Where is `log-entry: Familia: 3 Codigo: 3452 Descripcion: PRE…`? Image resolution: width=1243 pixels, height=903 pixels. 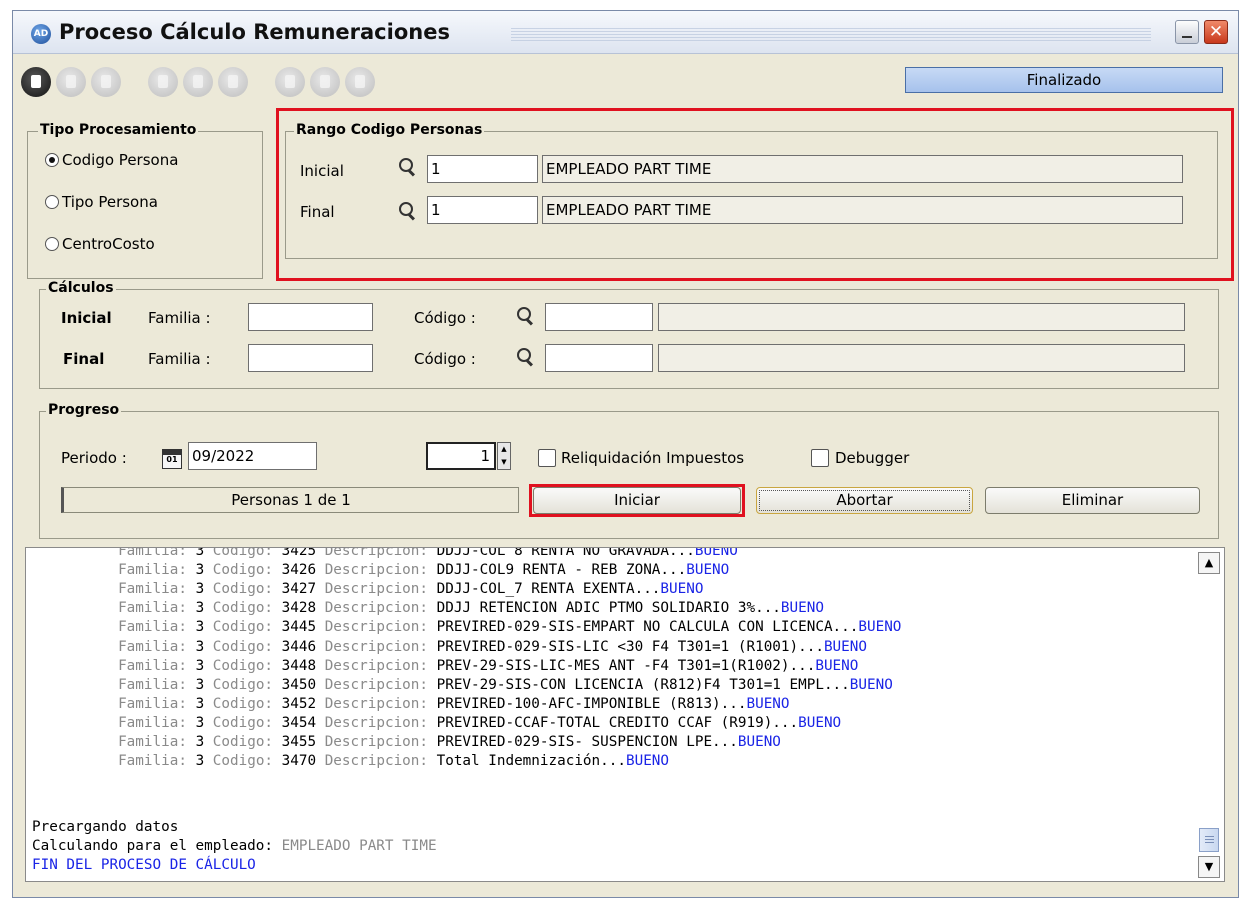 log-entry: Familia: 3 Codigo: 3452 Descripcion: PRE… is located at coordinates (410, 704).